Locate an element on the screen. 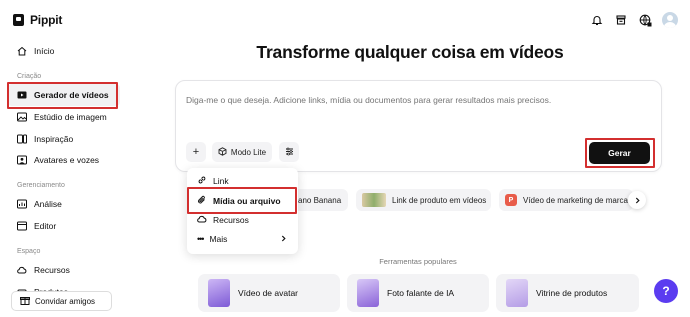 The height and width of the screenshot is (317, 690). bell-icon is located at coordinates (597, 20).